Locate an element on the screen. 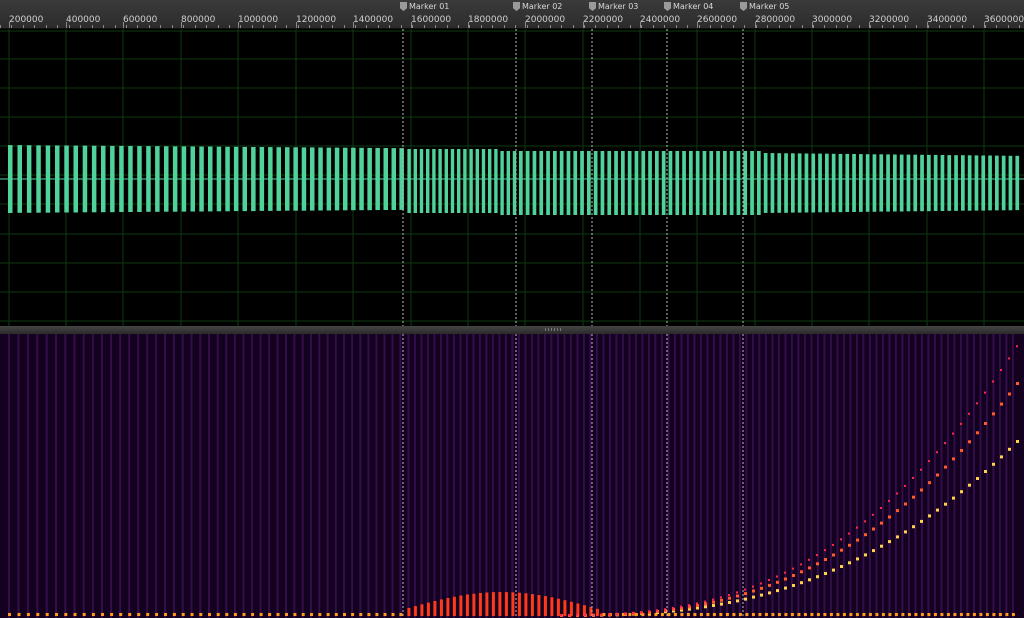 The width and height of the screenshot is (1024, 618). ruler-tick-label: 2800000 is located at coordinates (775, 20).